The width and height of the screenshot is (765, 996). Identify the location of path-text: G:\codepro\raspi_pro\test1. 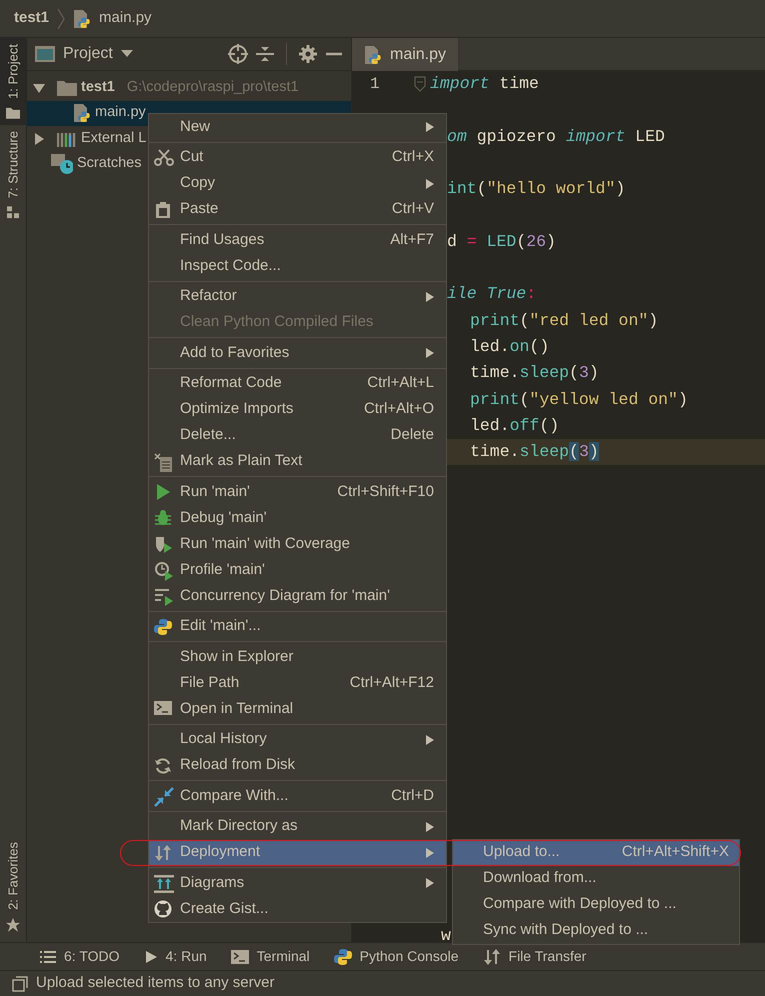
(212, 87).